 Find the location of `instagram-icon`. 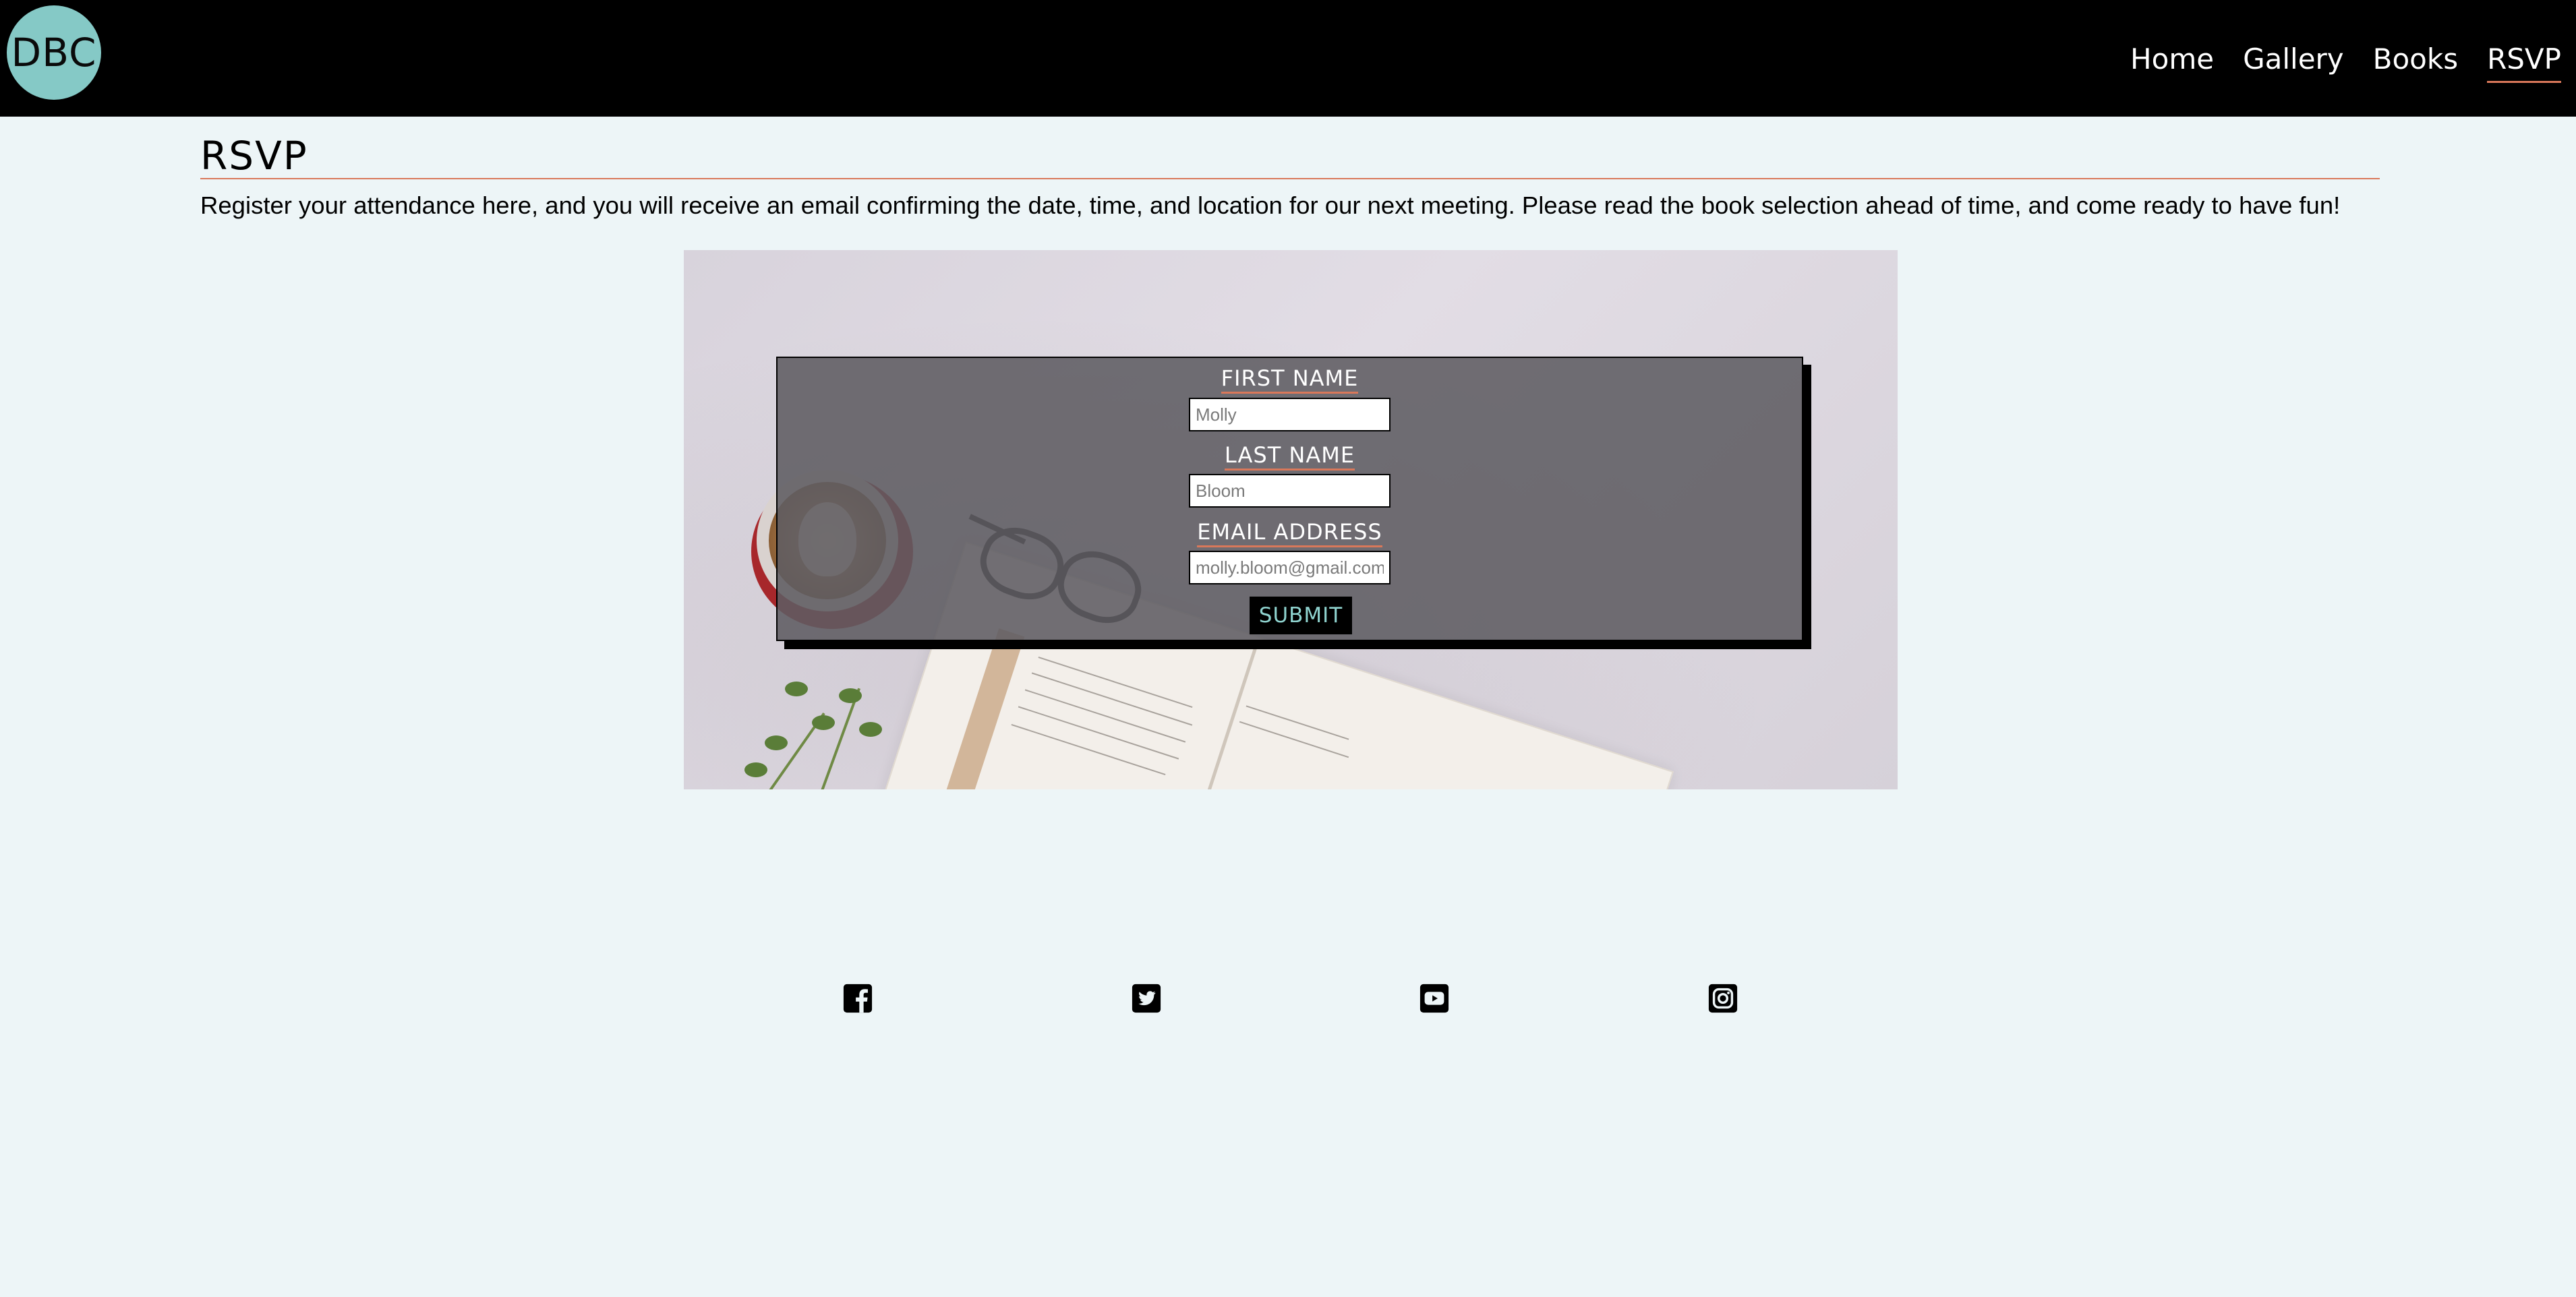

instagram-icon is located at coordinates (1723, 998).